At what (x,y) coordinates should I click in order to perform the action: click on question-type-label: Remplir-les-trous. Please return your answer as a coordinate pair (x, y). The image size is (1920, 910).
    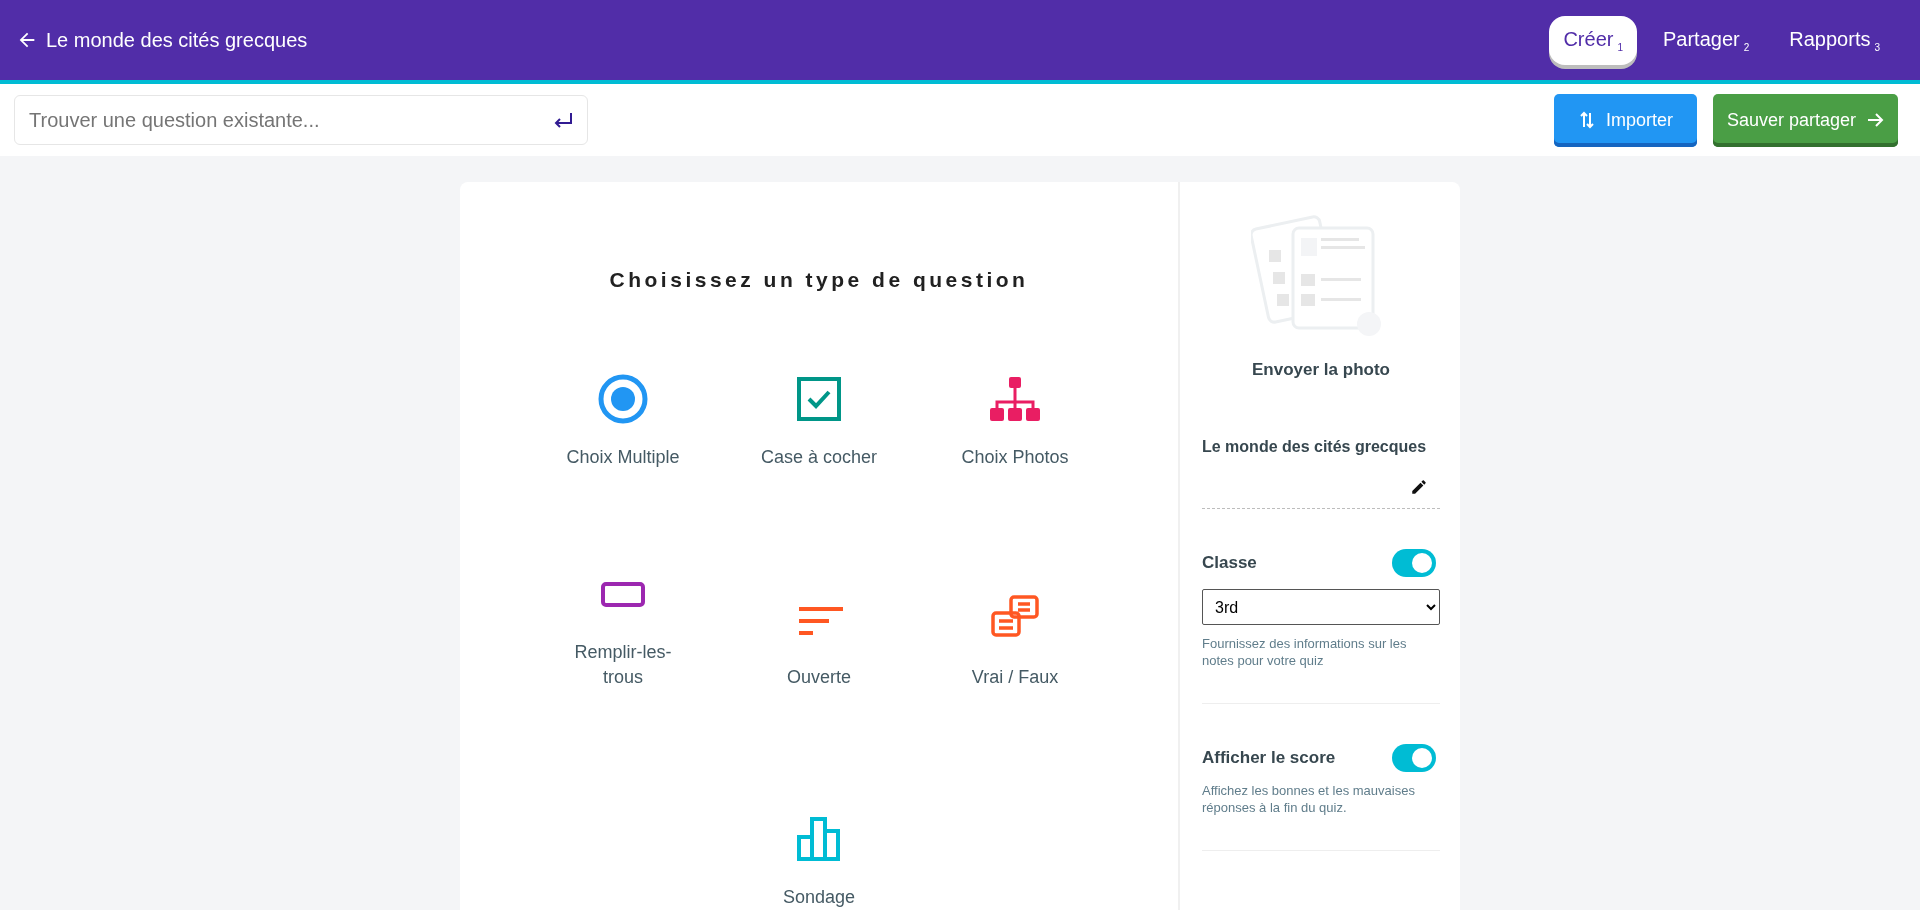
    Looking at the image, I should click on (623, 665).